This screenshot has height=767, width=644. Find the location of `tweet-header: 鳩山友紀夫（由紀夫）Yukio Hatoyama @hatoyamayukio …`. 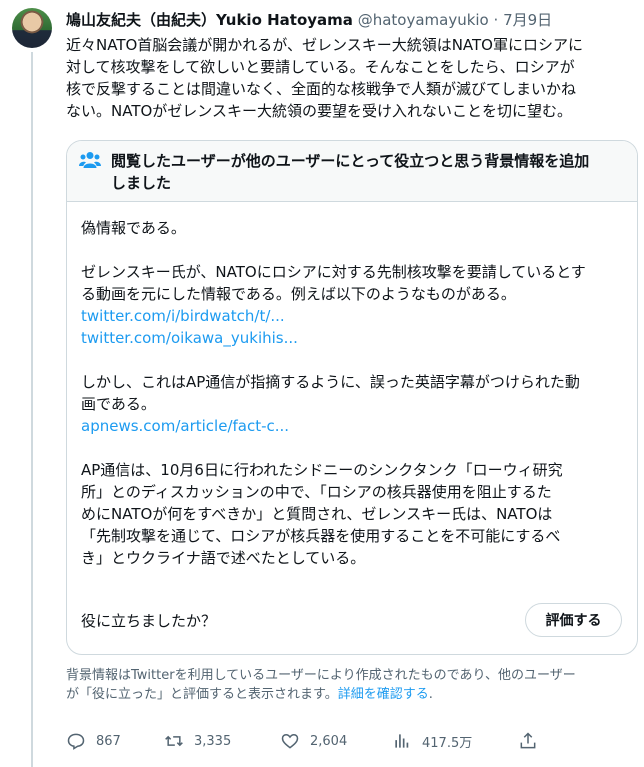

tweet-header: 鳩山友紀夫（由紀夫）Yukio Hatoyama @hatoyamayukio … is located at coordinates (309, 20).